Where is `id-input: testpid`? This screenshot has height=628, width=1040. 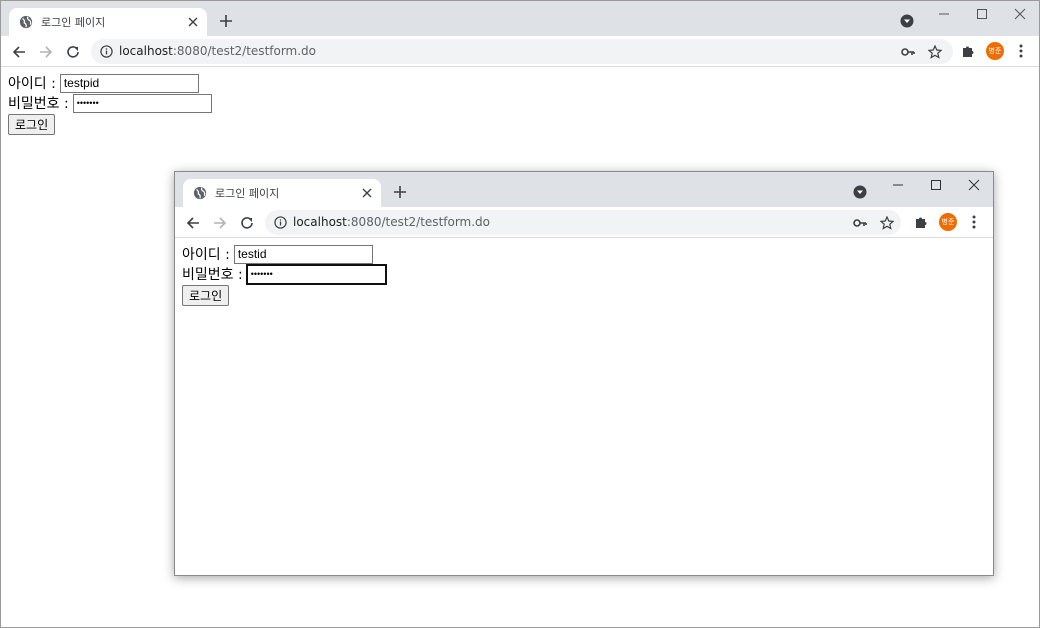 id-input: testpid is located at coordinates (129, 83).